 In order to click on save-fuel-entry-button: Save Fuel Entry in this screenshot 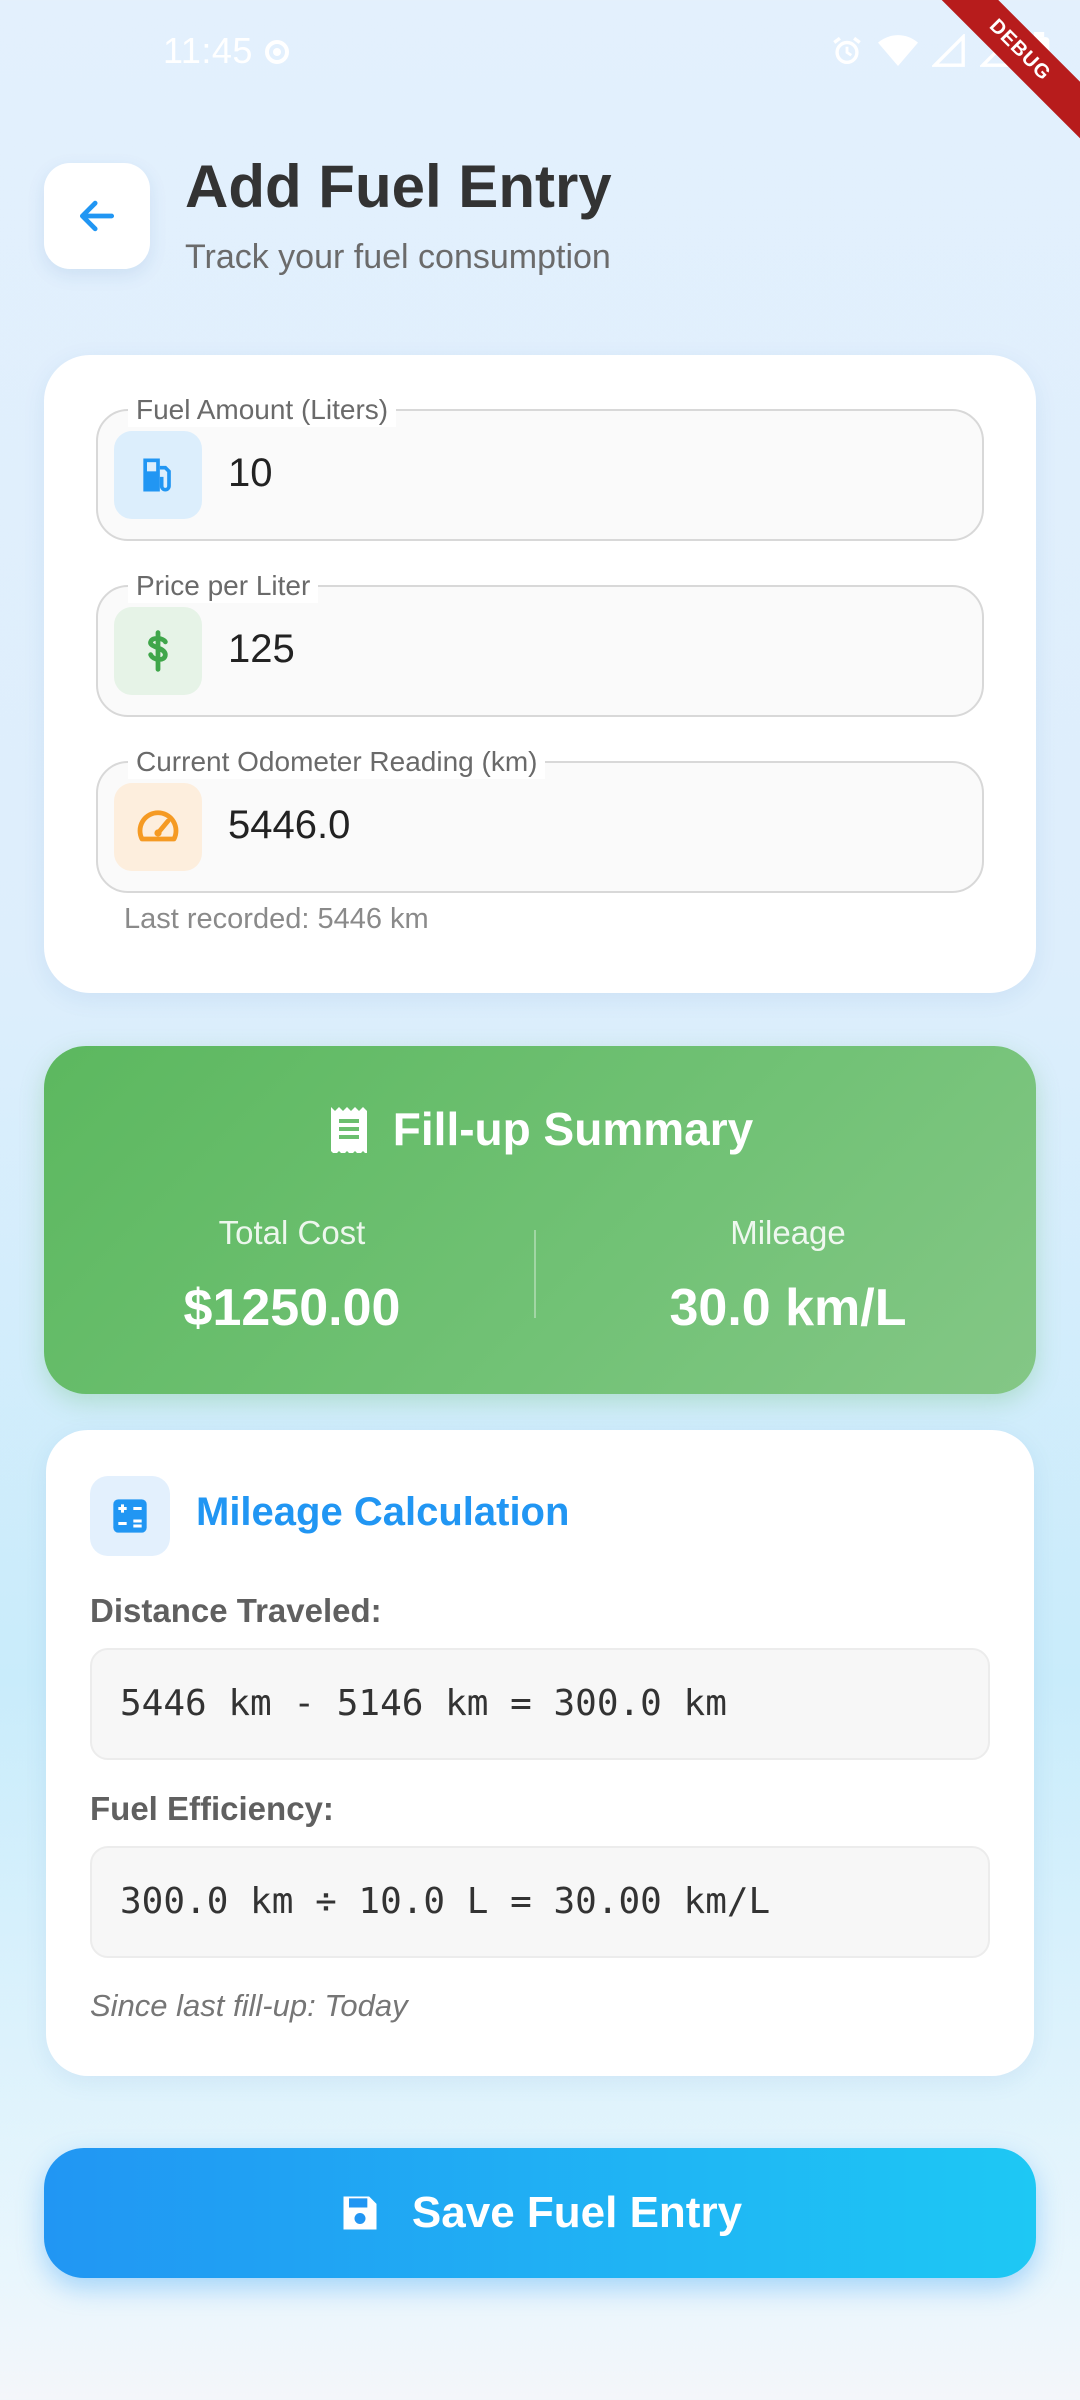, I will do `click(540, 2213)`.